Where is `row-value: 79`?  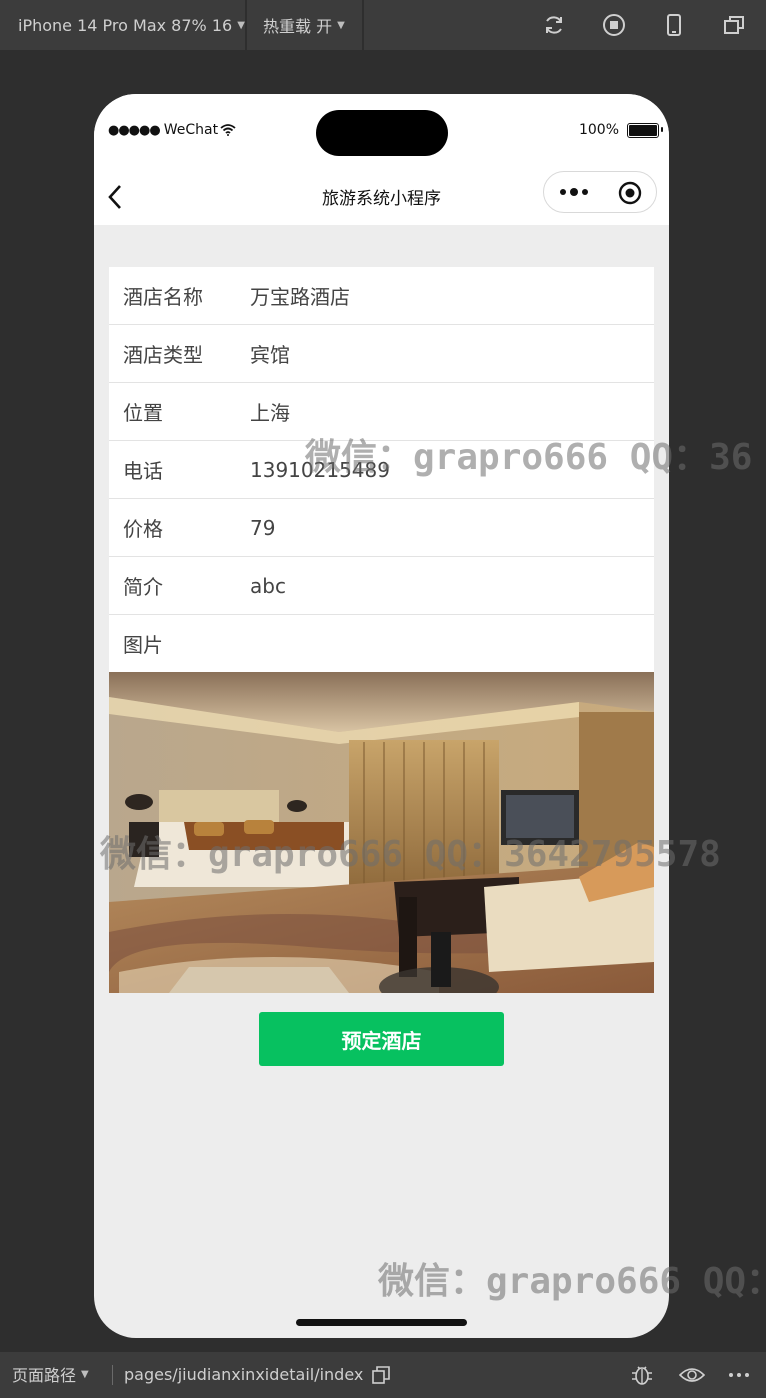 row-value: 79 is located at coordinates (263, 527).